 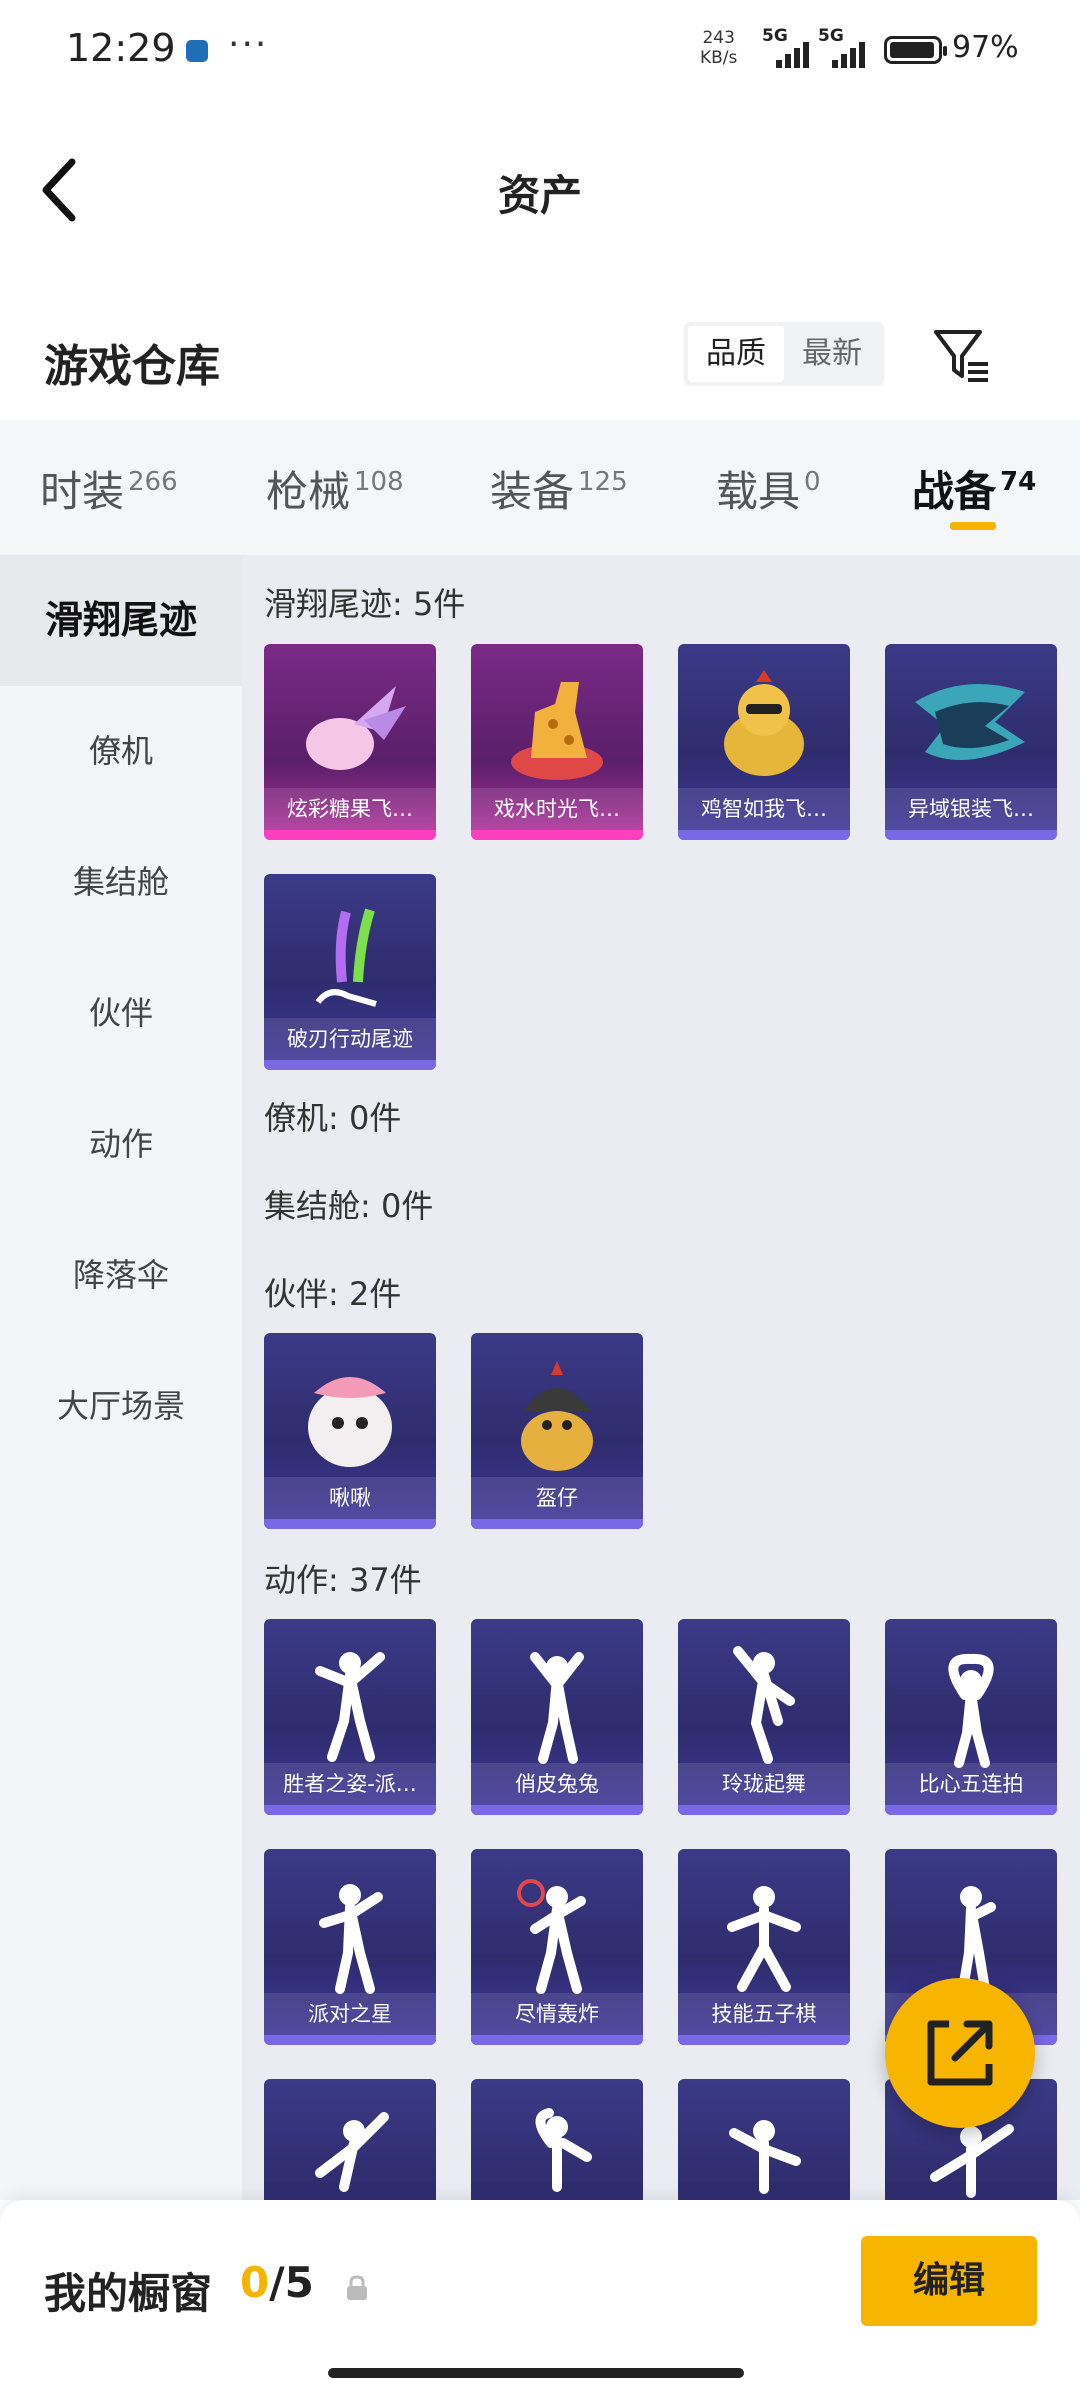 I want to click on item-card: 俏皮兔兔, so click(x=557, y=1717).